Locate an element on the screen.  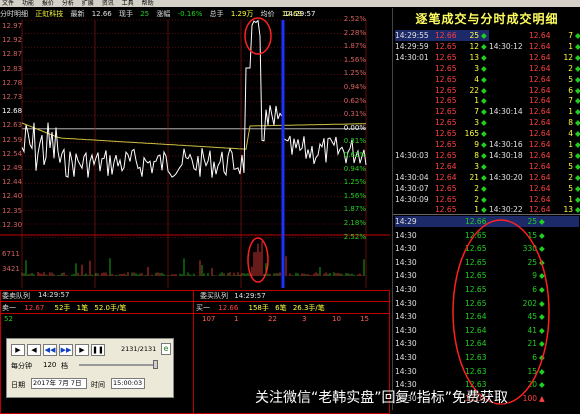
tick-row: 12.64 3 ◆ is located at coordinates (442, 166).